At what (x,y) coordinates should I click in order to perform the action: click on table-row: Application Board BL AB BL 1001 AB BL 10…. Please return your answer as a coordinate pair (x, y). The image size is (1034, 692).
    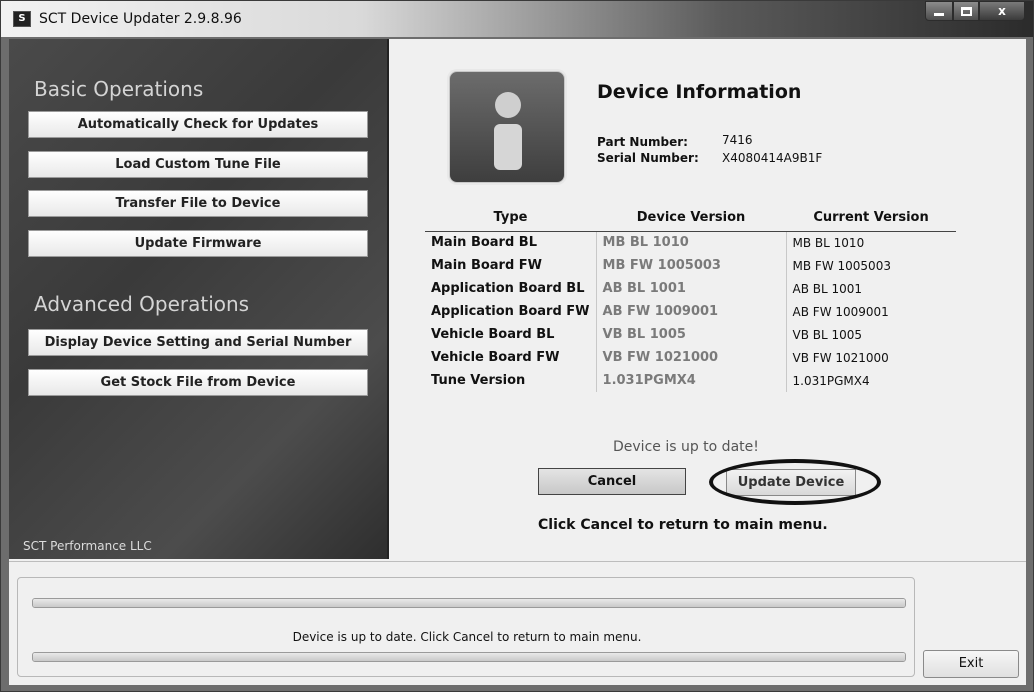
    Looking at the image, I should click on (691, 288).